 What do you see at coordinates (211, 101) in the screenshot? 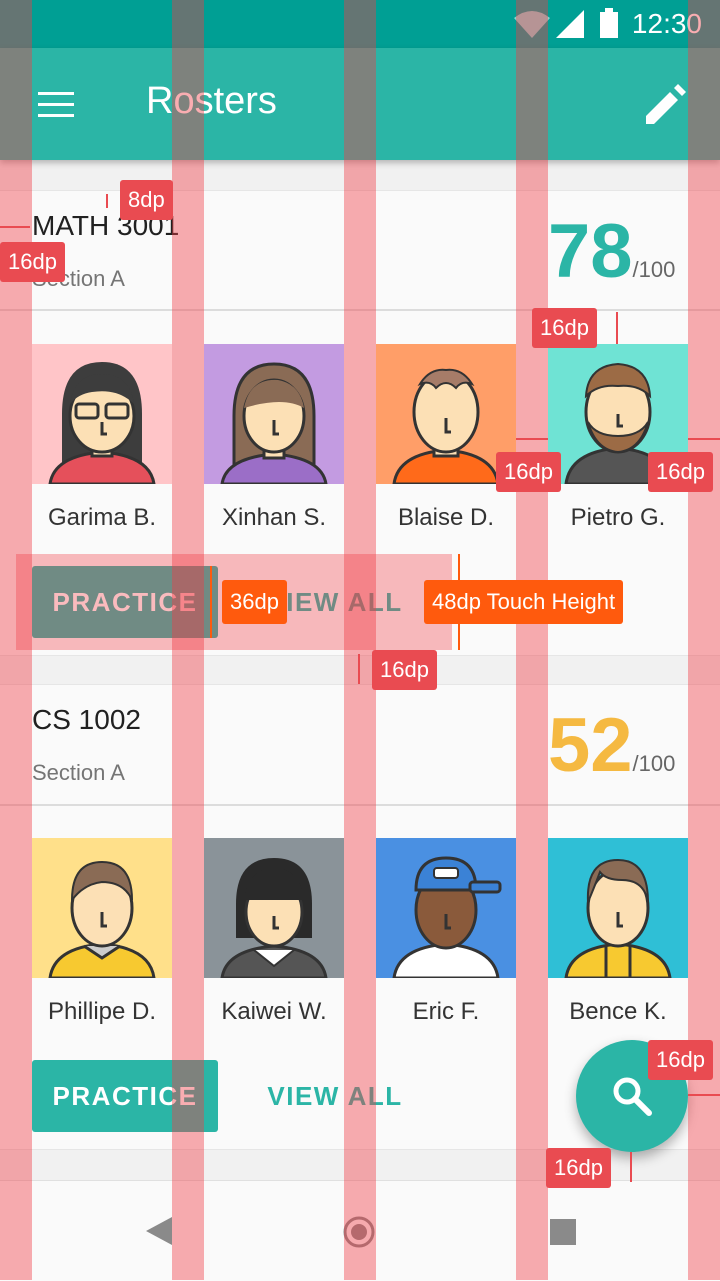
I see `page-title: Rosters` at bounding box center [211, 101].